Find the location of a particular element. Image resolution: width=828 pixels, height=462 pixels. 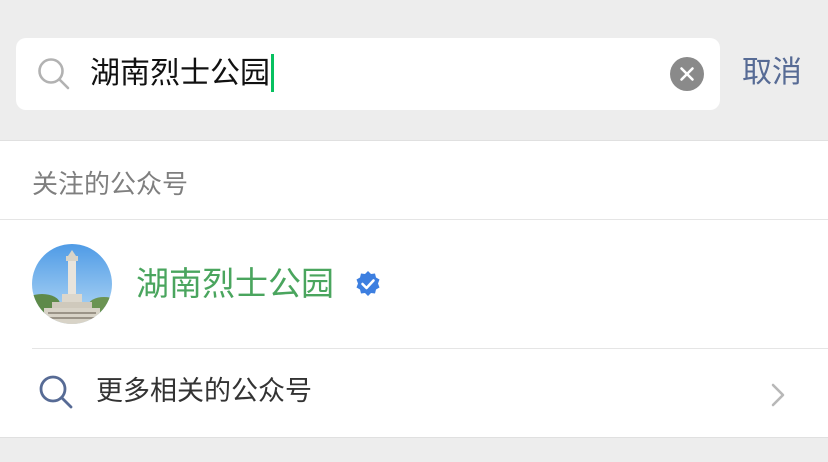

section-header: 关注的公众号 is located at coordinates (110, 185).